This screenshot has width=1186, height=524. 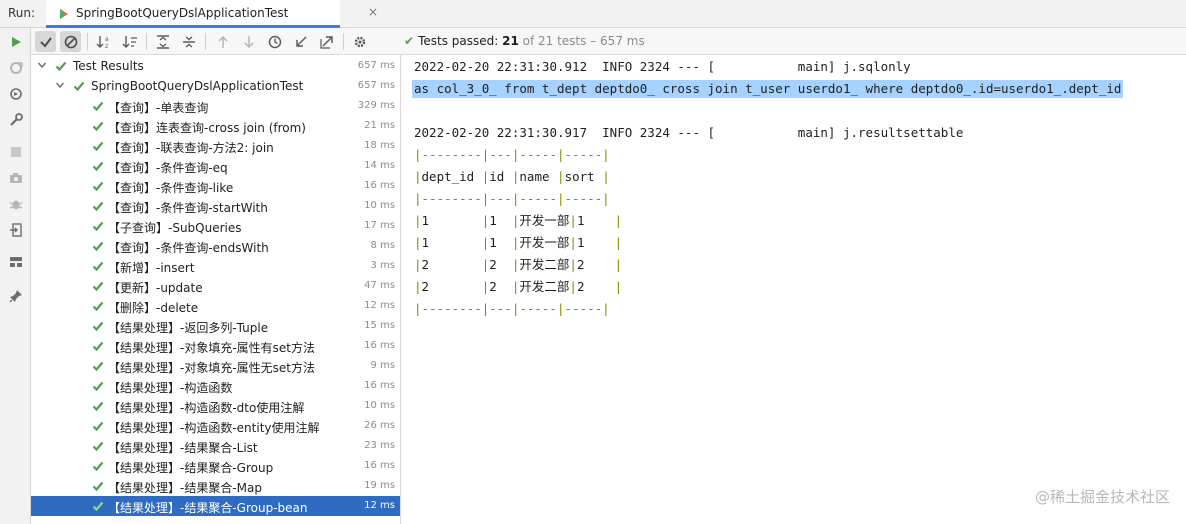 I want to click on test-name: 【查询】-条件查询-startWith, so click(x=188, y=208).